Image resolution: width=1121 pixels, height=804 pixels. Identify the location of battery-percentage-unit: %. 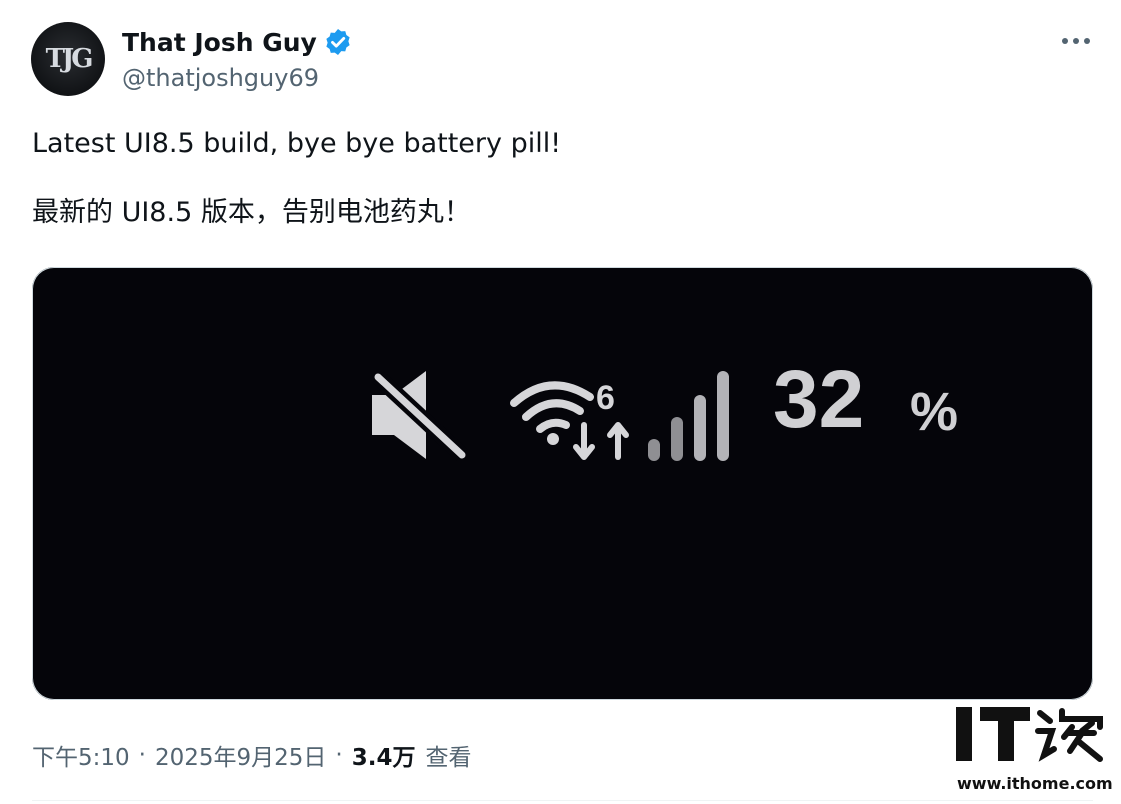
(934, 412).